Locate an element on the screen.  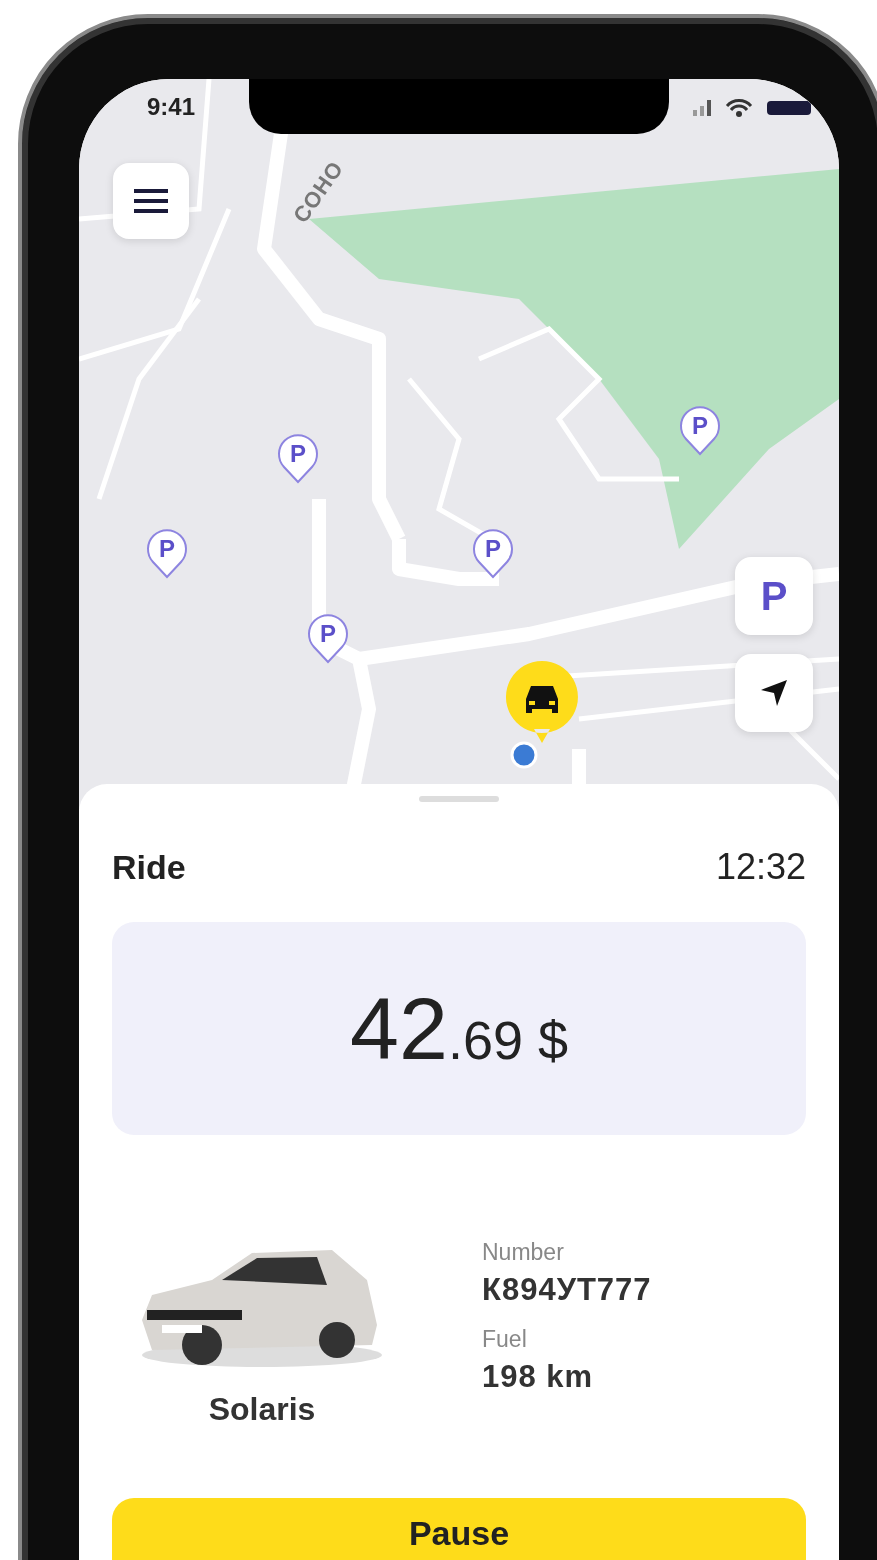
parking-button: P is located at coordinates (774, 596).